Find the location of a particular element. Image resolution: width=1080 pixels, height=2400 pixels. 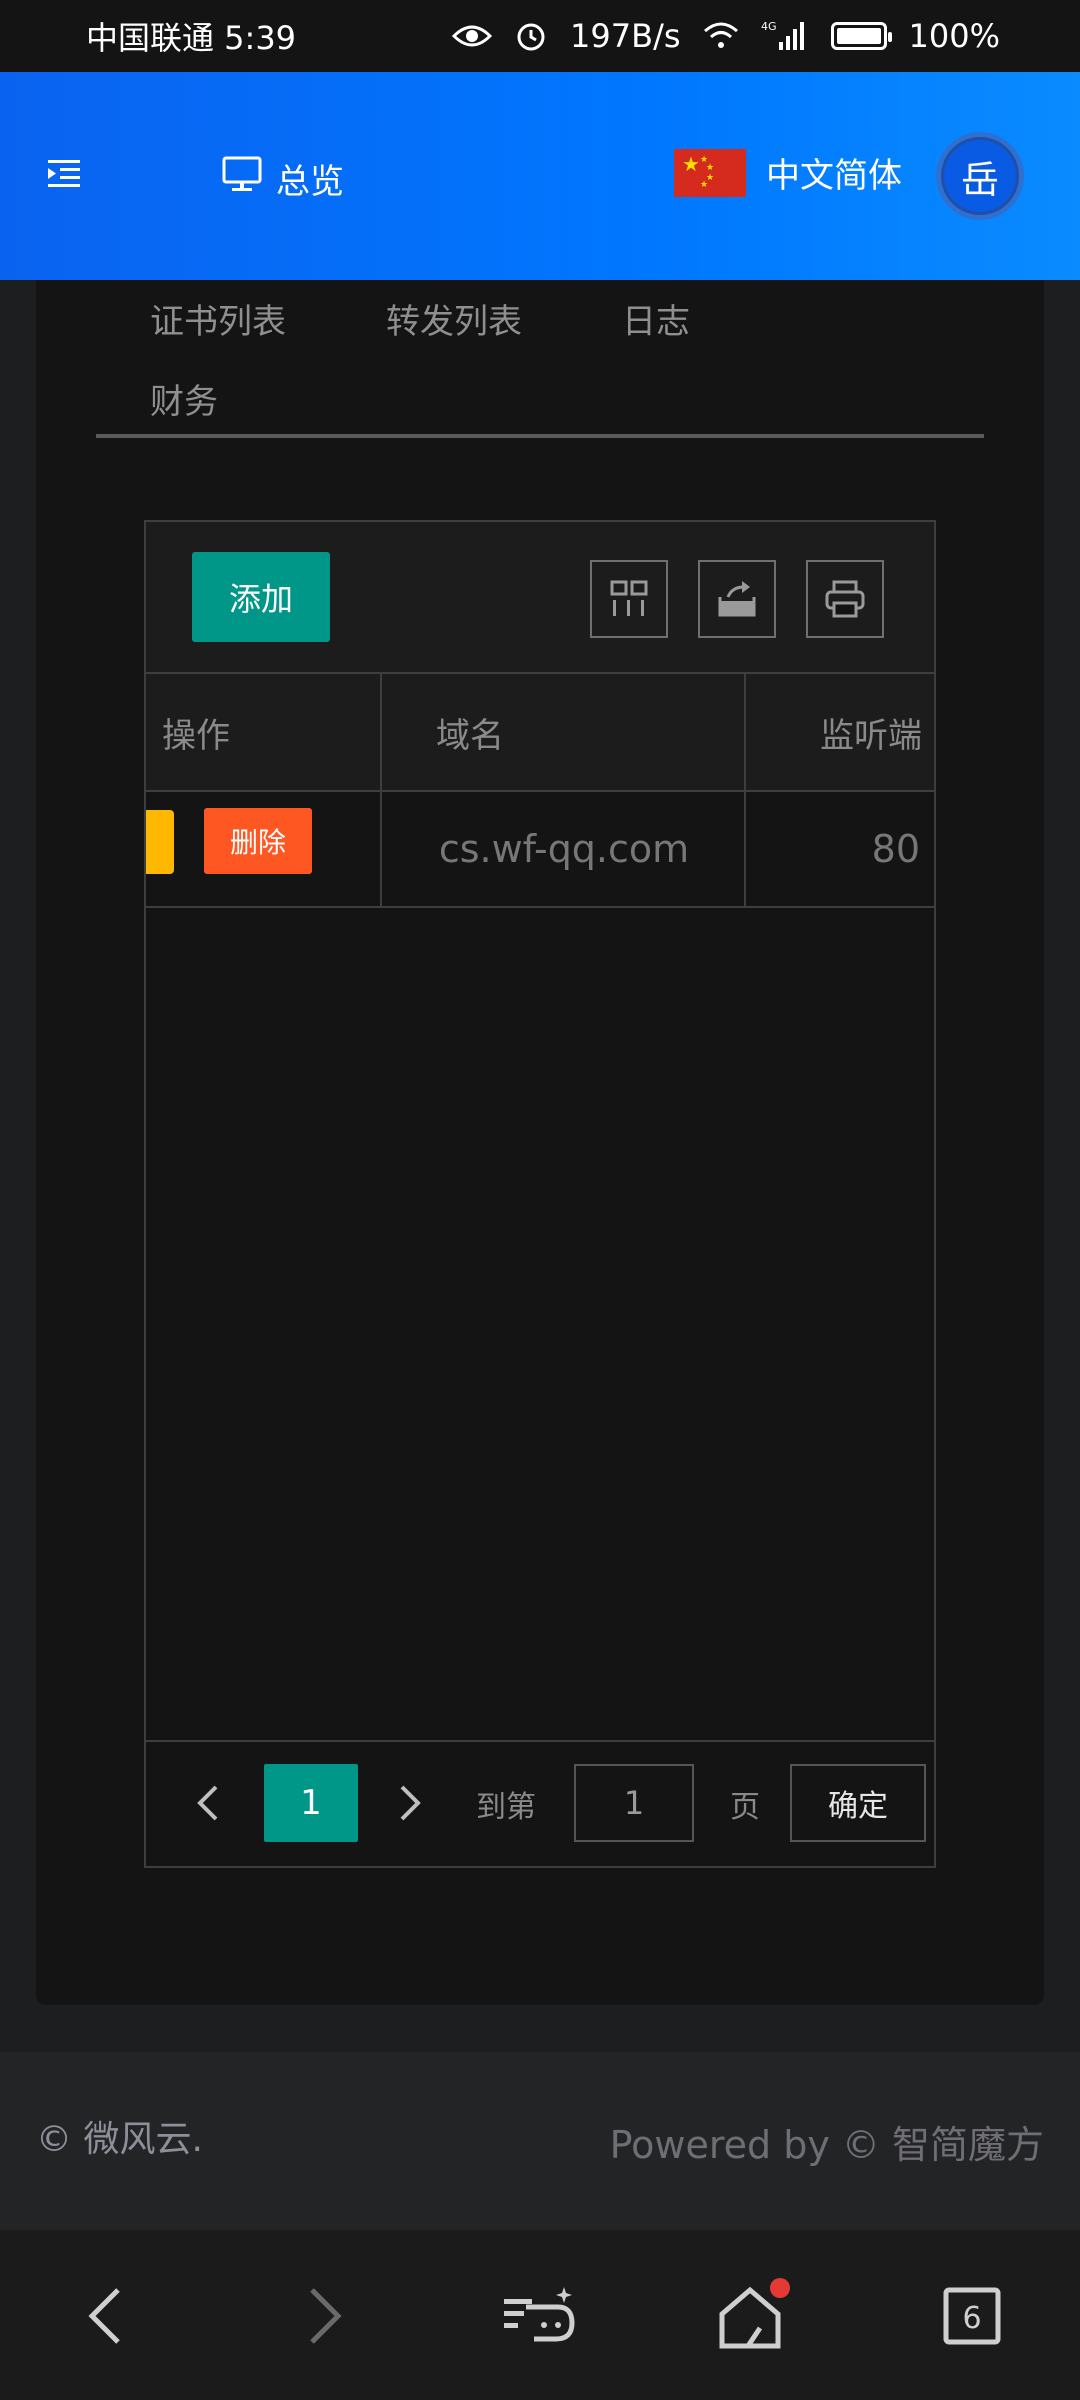

goto-label: 到第 is located at coordinates (506, 1807).